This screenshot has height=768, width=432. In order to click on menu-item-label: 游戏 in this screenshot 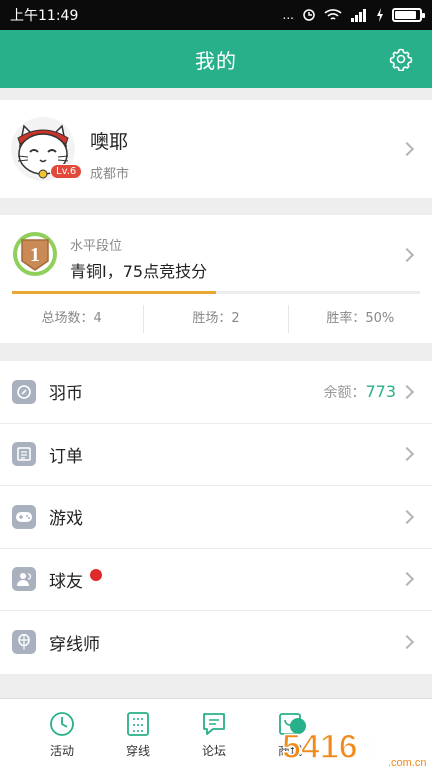, I will do `click(66, 519)`.